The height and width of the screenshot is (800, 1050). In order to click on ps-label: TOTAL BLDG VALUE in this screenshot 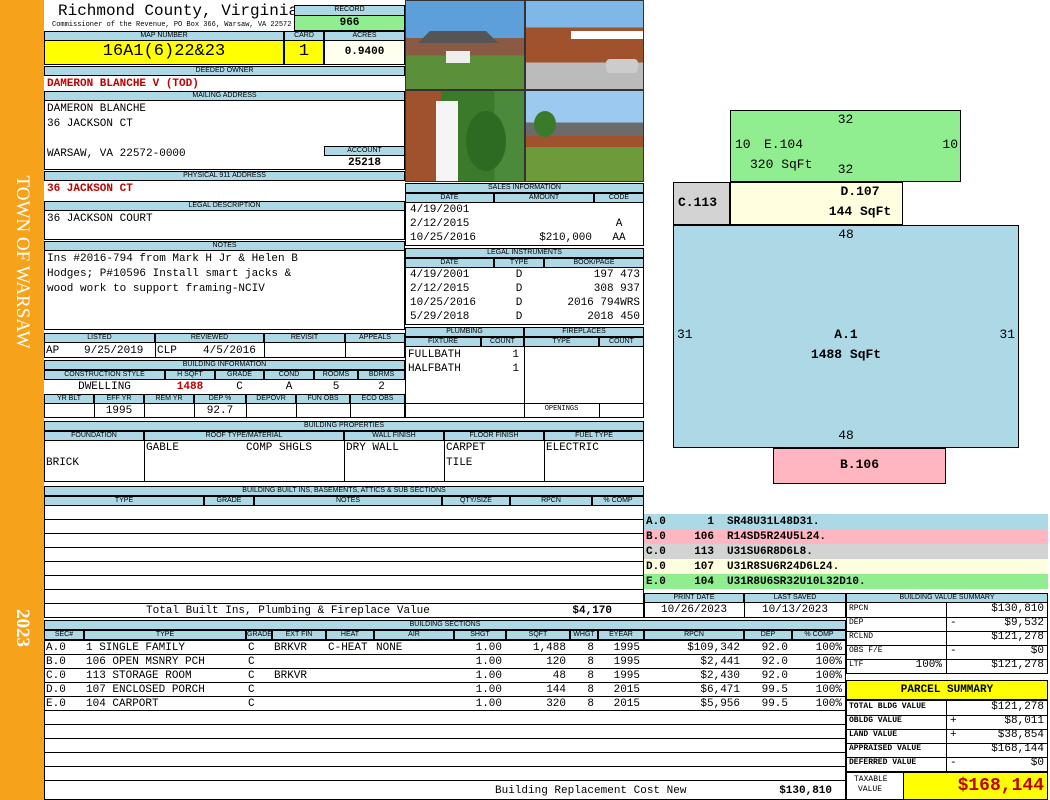, I will do `click(887, 706)`.